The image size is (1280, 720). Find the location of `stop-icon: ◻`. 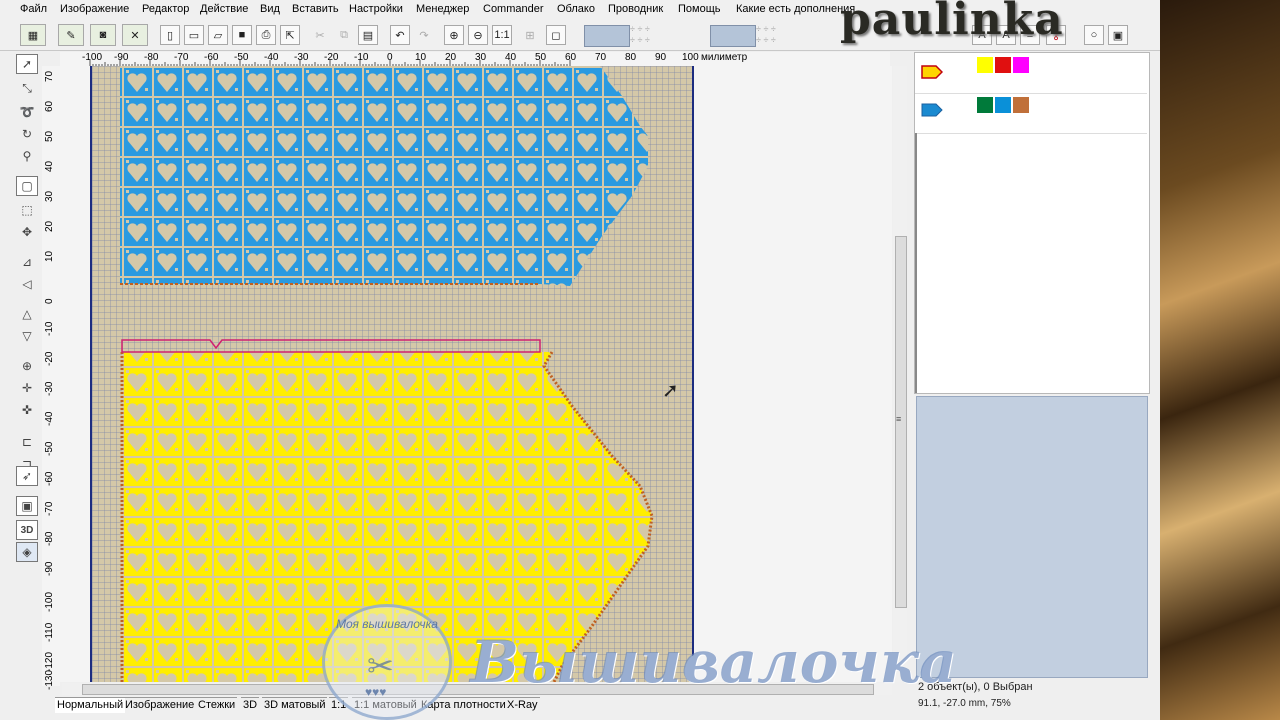

stop-icon: ◻ is located at coordinates (556, 35).